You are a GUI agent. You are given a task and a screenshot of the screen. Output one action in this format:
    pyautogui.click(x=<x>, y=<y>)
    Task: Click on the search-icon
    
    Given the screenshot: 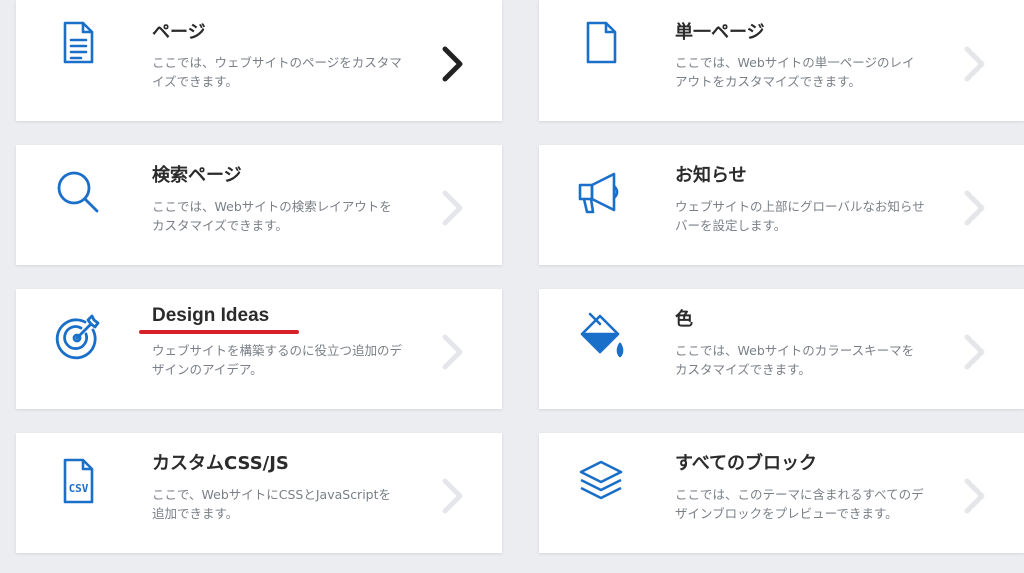 What is the action you would take?
    pyautogui.click(x=78, y=193)
    